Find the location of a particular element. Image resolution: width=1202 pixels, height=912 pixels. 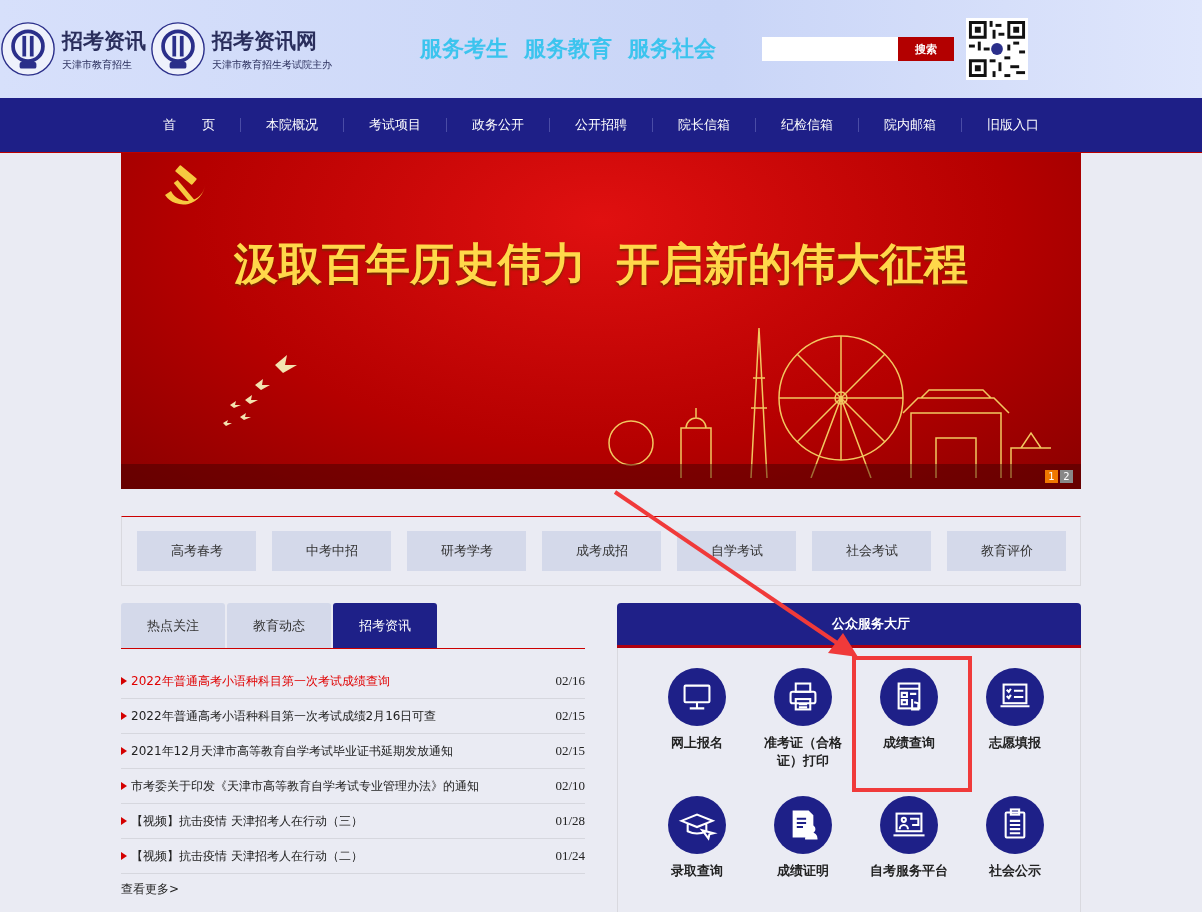

nav-link: 本院概况 is located at coordinates (292, 125).